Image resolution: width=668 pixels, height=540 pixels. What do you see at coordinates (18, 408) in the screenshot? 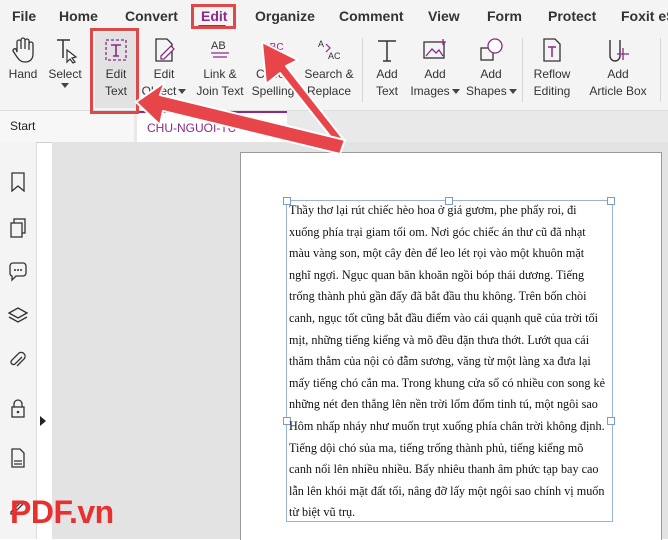
I see `security-icon` at bounding box center [18, 408].